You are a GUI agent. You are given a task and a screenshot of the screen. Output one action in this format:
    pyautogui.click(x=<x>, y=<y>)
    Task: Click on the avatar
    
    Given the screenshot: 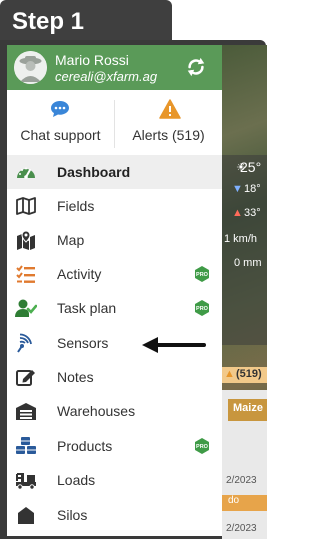 What is the action you would take?
    pyautogui.click(x=30, y=67)
    